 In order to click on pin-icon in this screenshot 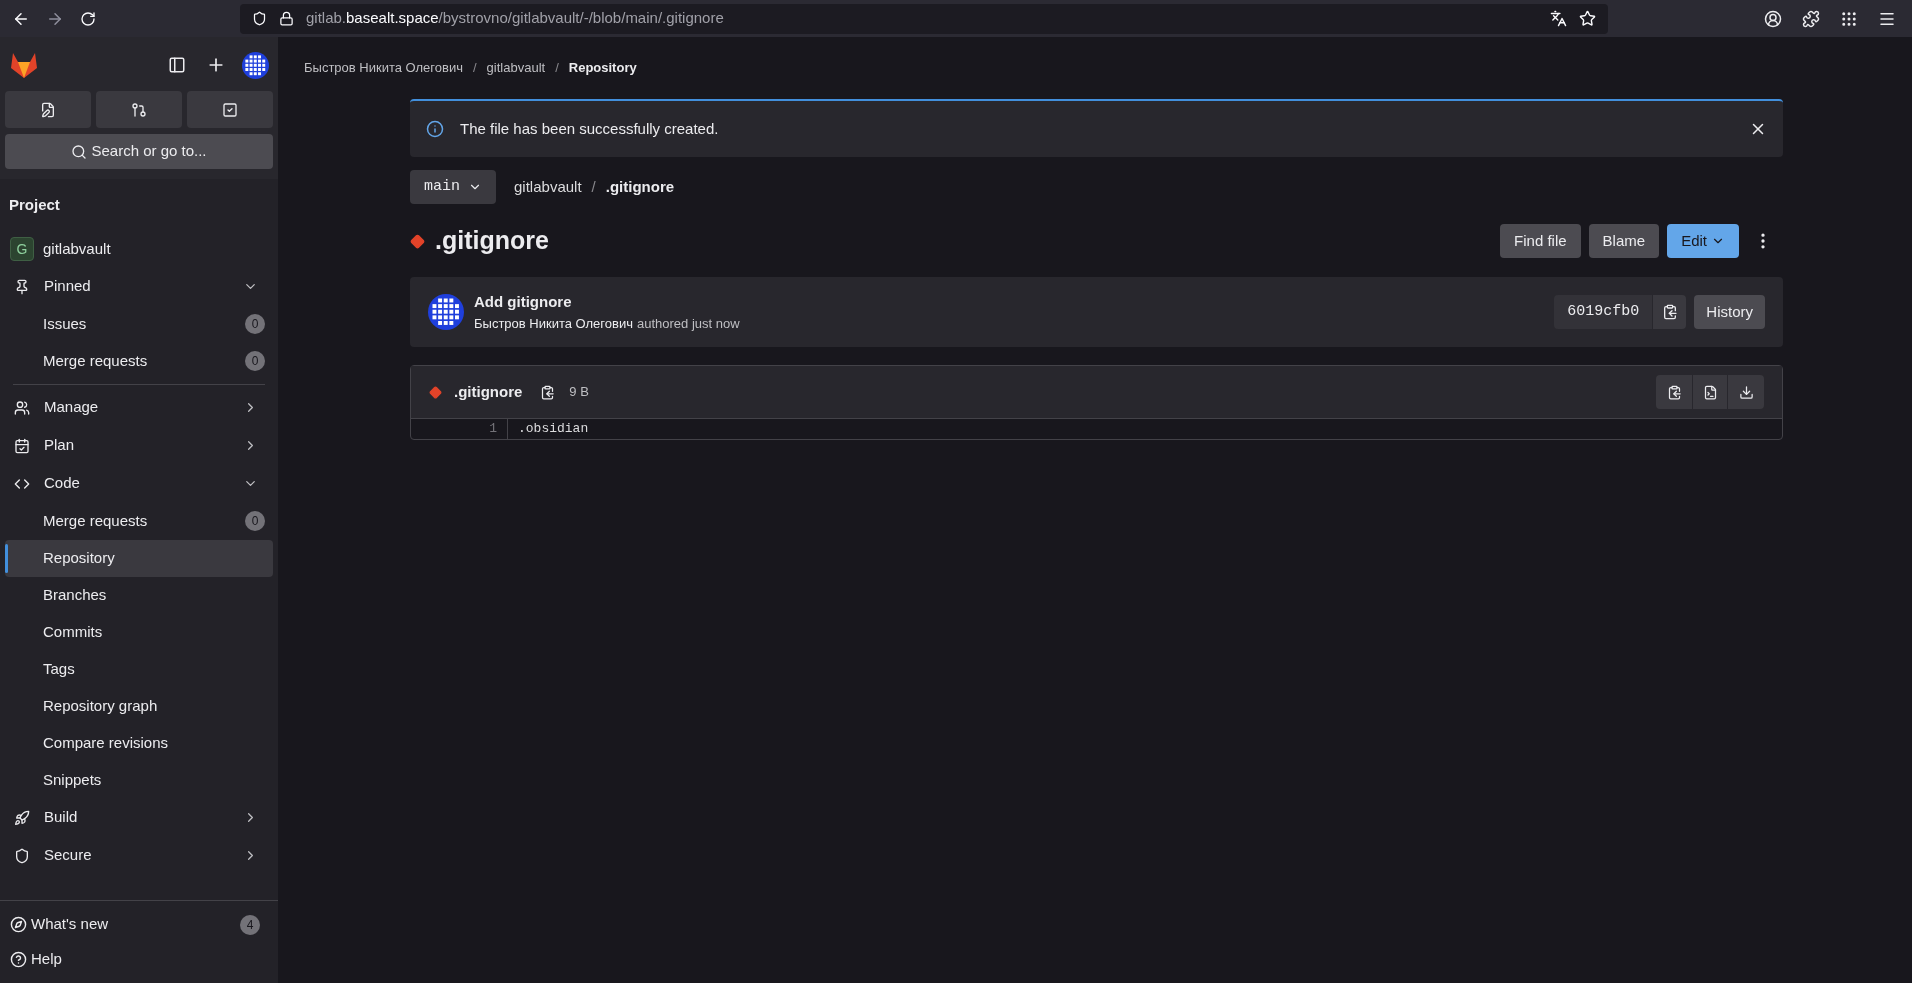, I will do `click(22, 286)`.